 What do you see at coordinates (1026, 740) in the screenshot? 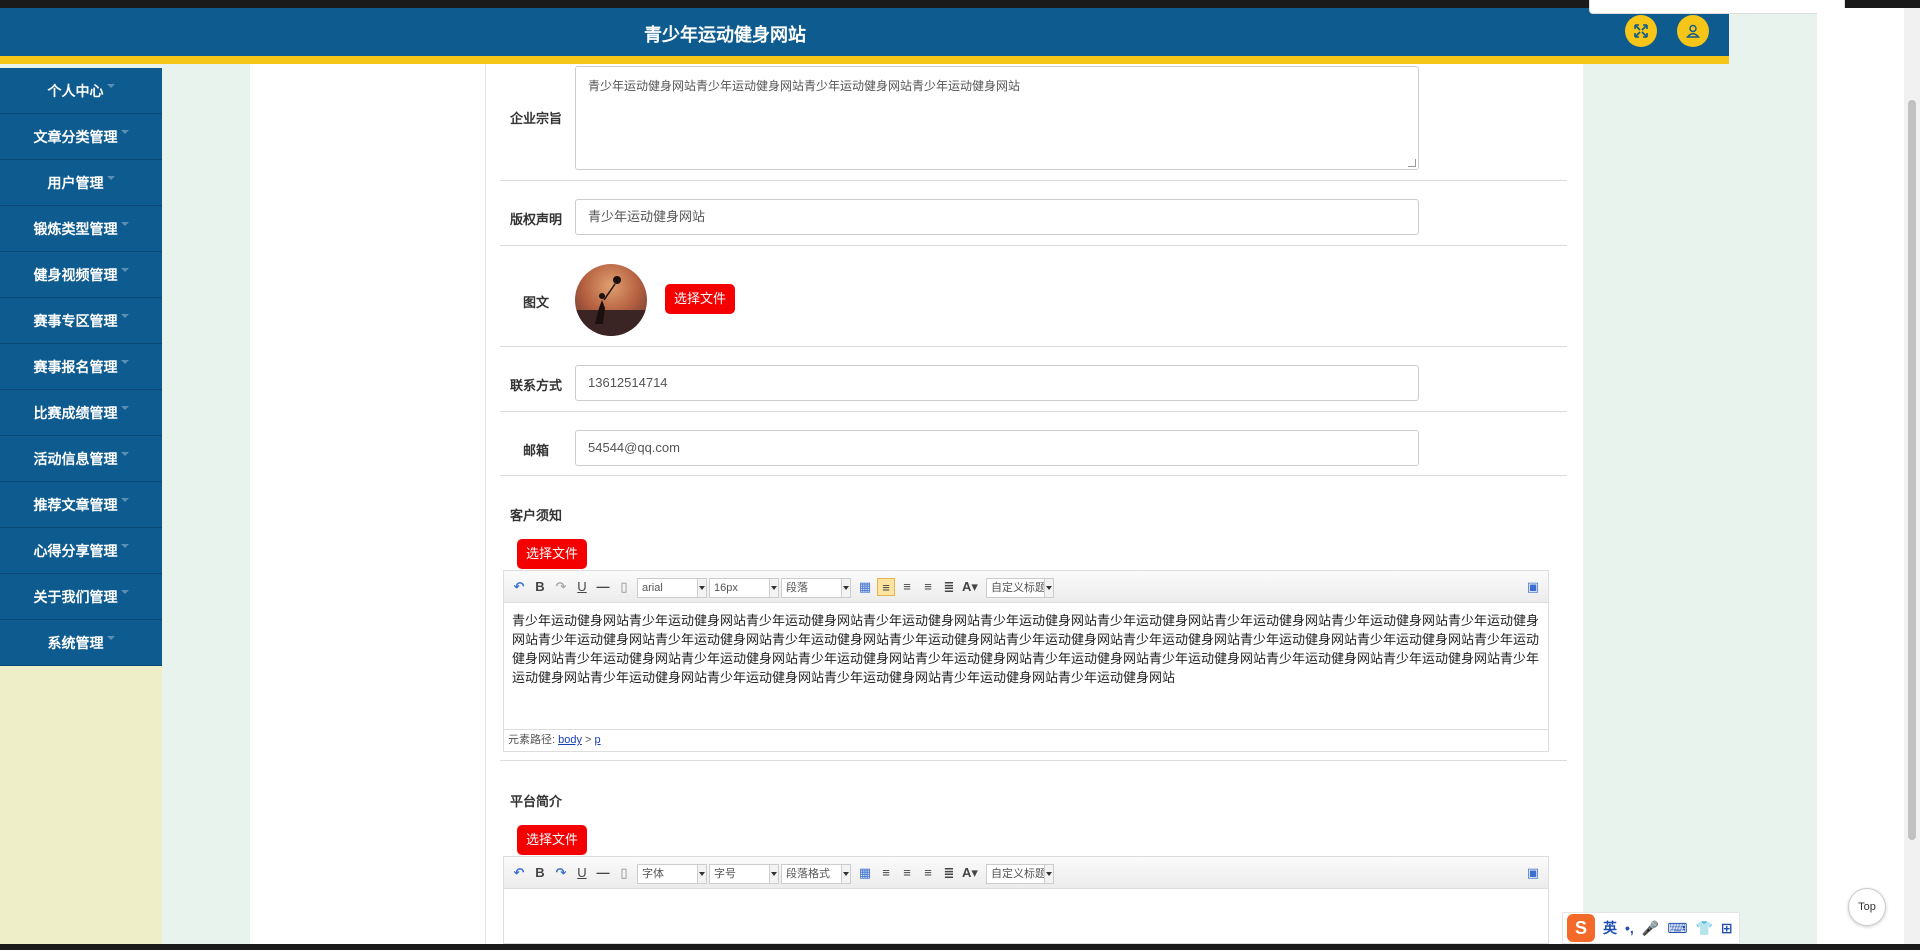
I see `editor-element-path: 元素路径: body > p` at bounding box center [1026, 740].